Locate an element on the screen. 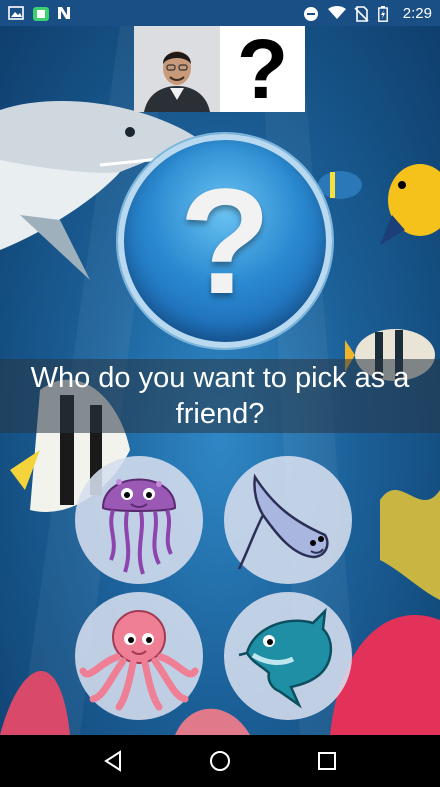 This screenshot has height=787, width=440. octopus-icon is located at coordinates (139, 660).